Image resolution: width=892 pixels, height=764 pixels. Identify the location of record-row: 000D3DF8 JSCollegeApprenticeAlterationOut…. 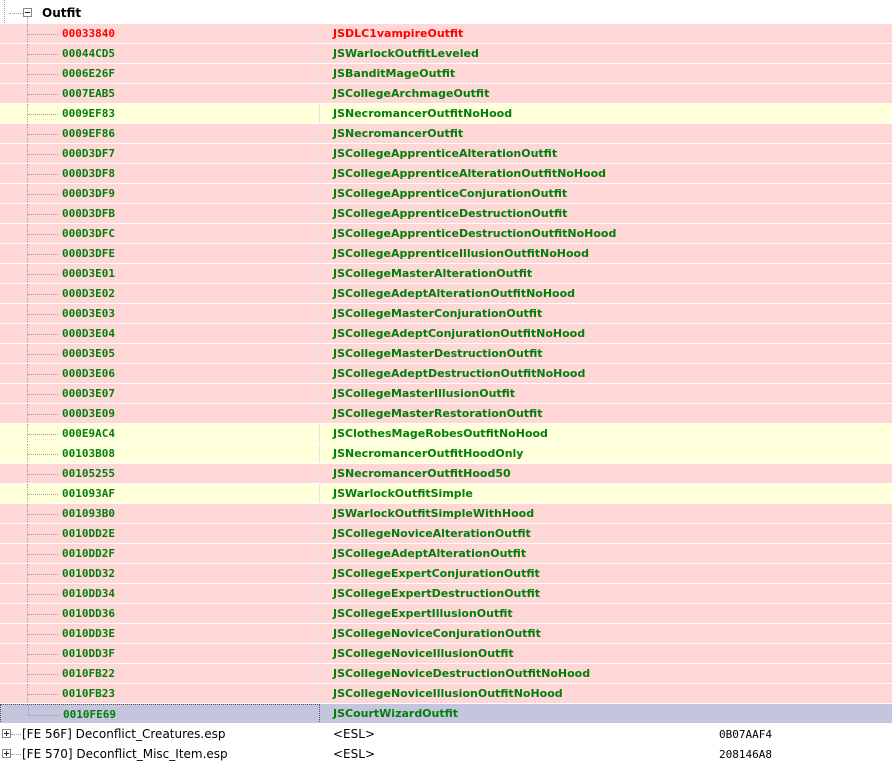
(446, 174).